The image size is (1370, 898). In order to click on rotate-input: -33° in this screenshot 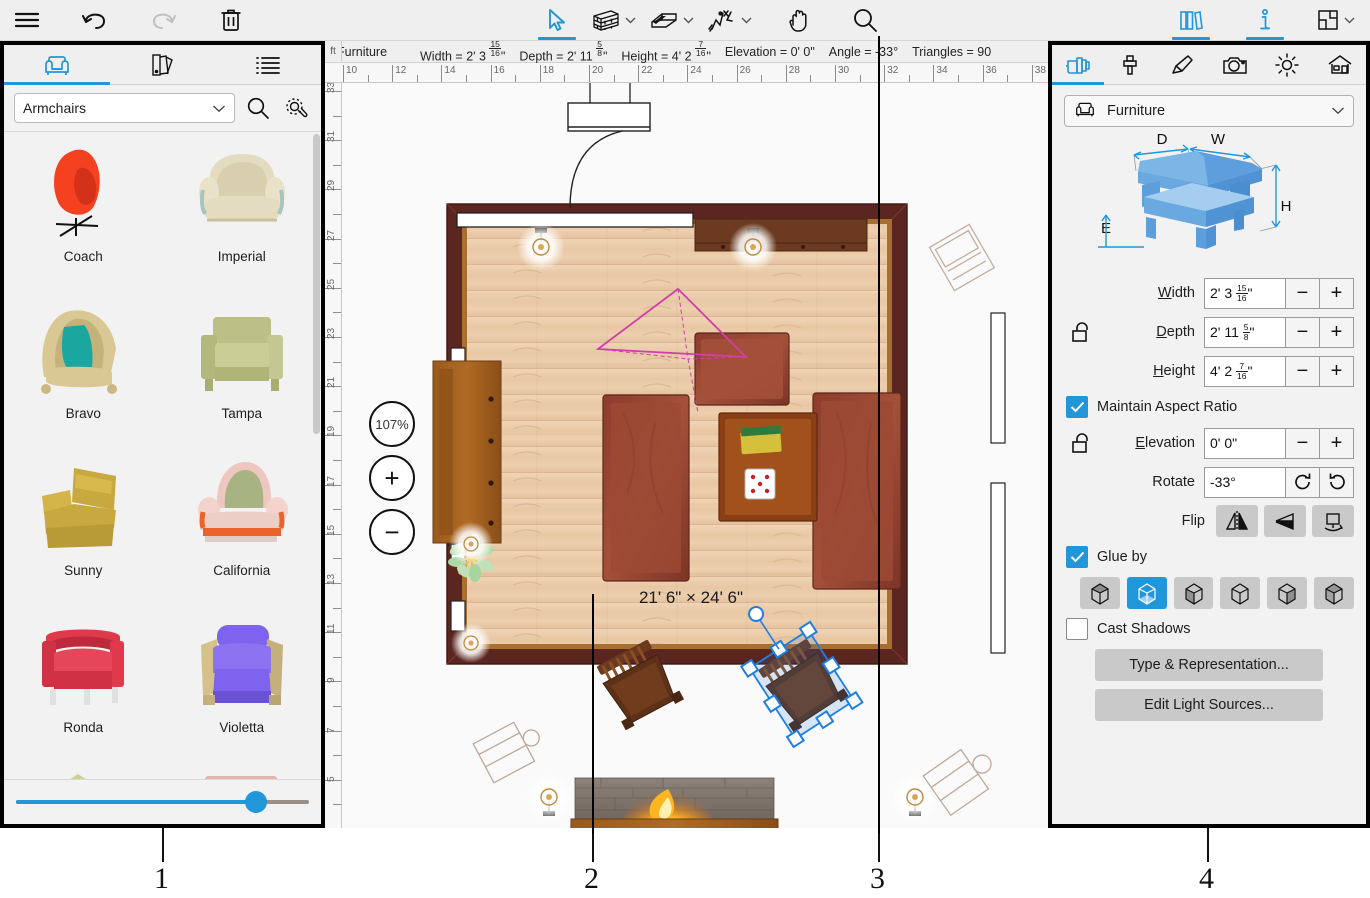, I will do `click(1245, 482)`.